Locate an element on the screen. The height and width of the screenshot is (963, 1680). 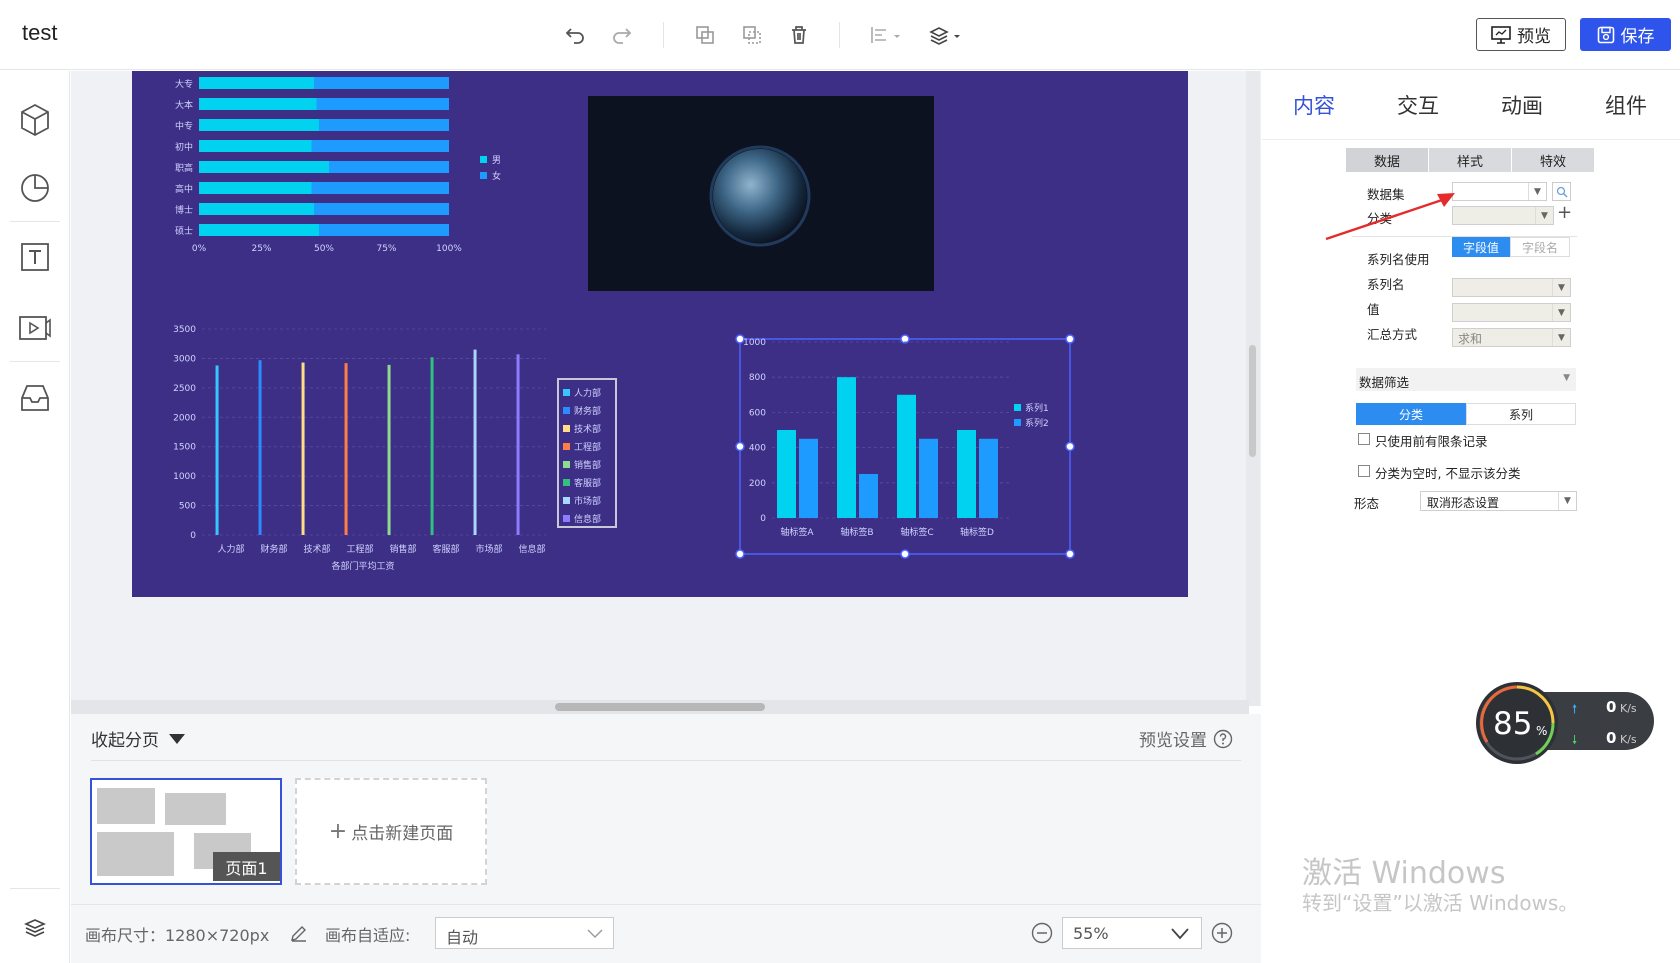
horizontal-scrollbar is located at coordinates (660, 707).